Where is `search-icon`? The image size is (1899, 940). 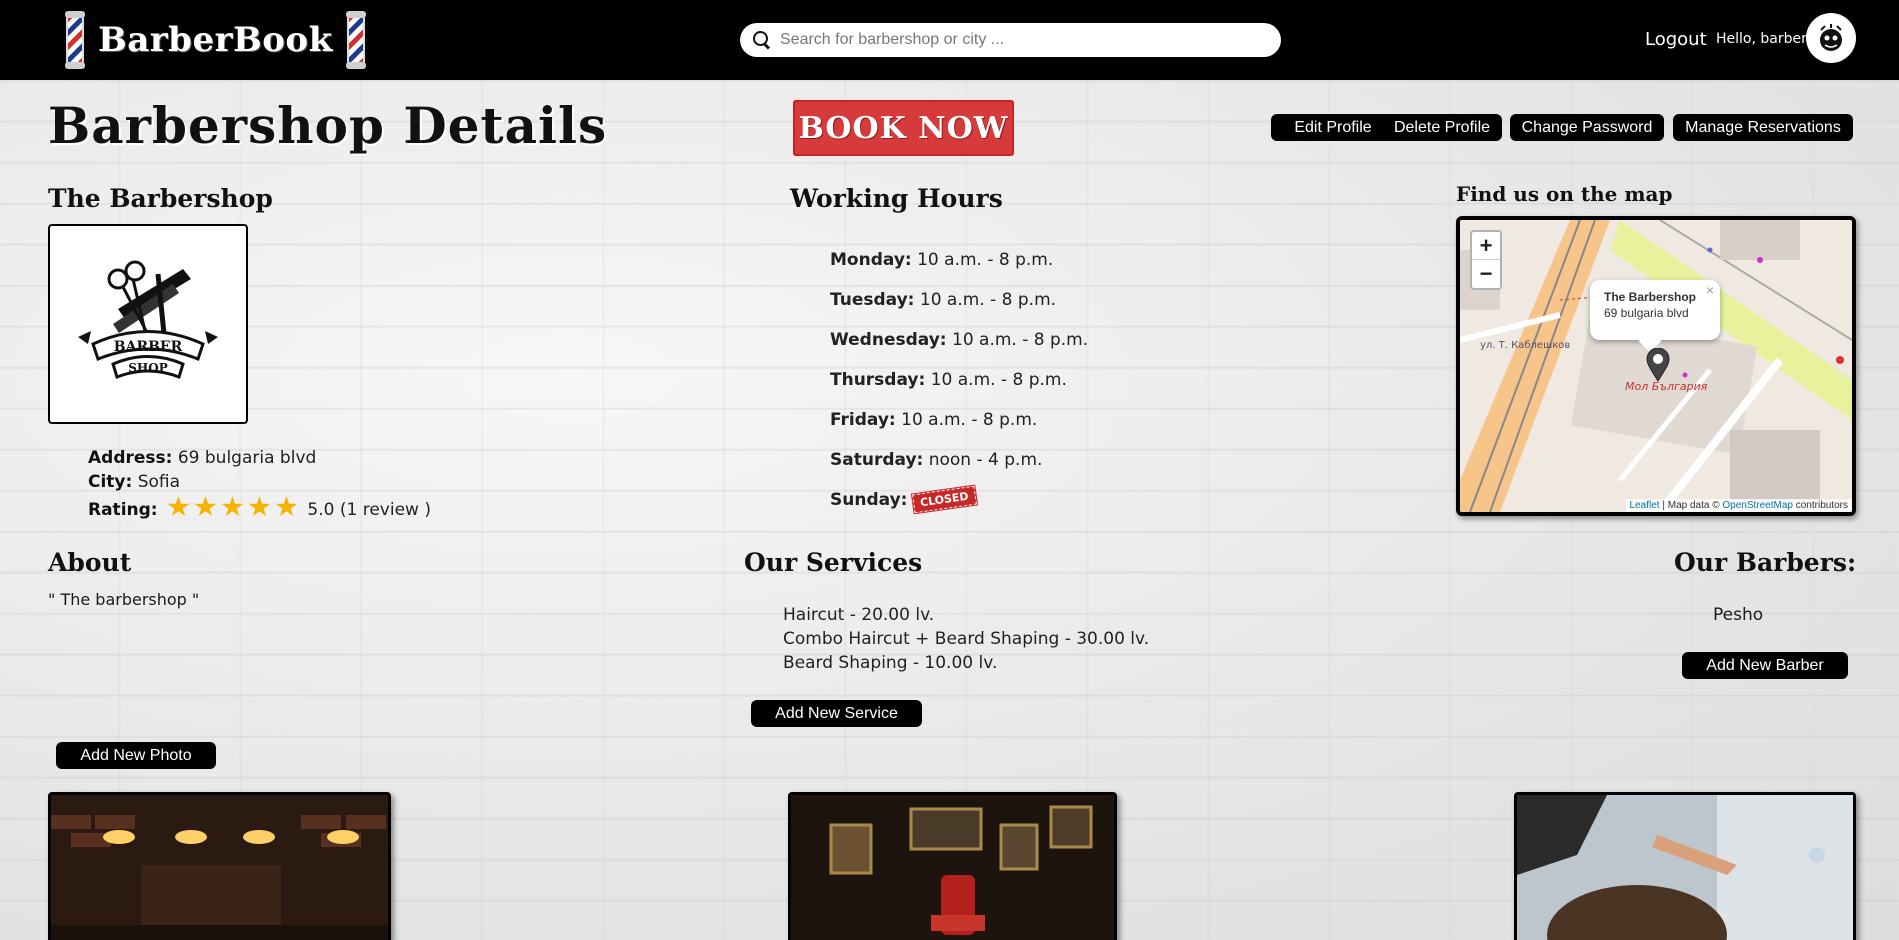
search-icon is located at coordinates (762, 40).